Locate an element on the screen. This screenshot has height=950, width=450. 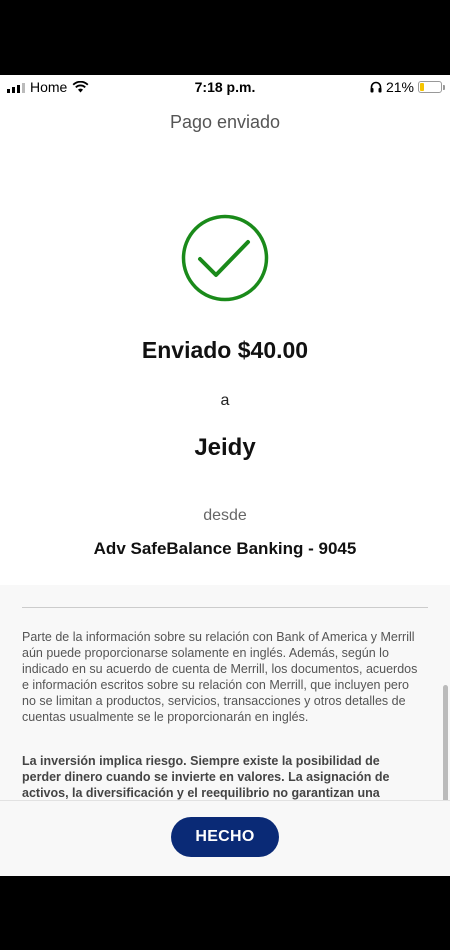
footer: HECHO is located at coordinates (225, 838).